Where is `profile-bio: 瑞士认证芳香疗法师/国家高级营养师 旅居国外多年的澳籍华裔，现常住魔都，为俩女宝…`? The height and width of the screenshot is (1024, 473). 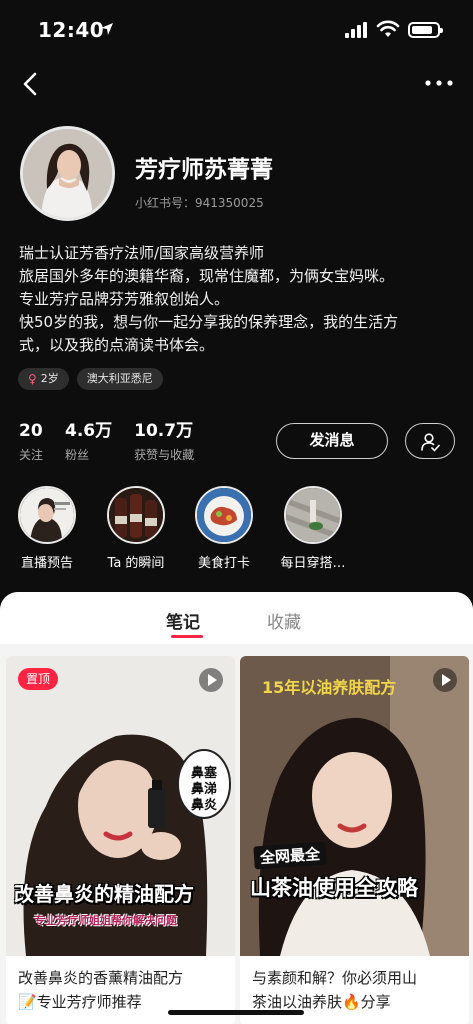
profile-bio: 瑞士认证芳香疗法师/国家高级营养师 旅居国外多年的澳籍华裔，现常住魔都，为俩女宝… is located at coordinates (239, 299).